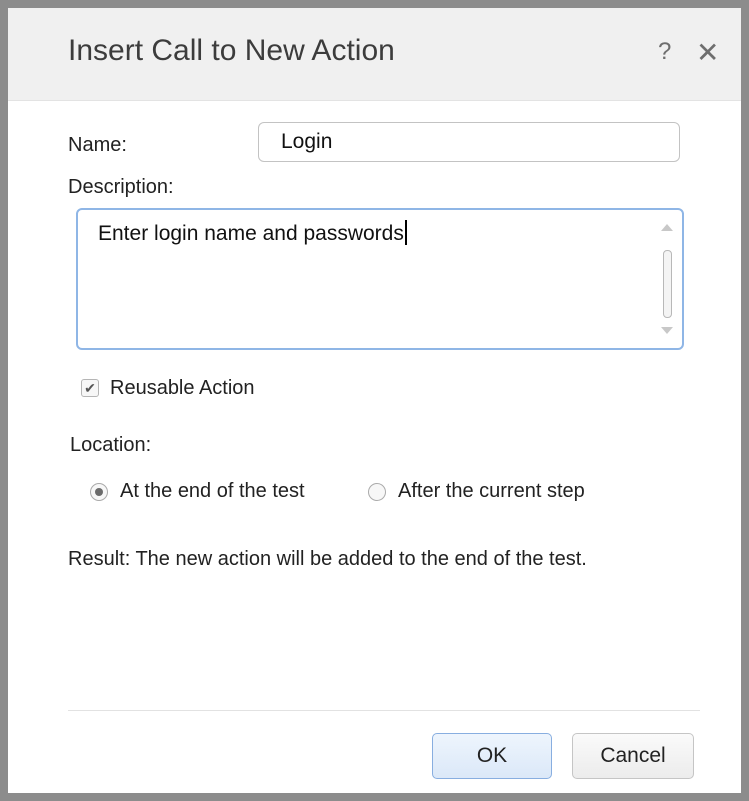 This screenshot has width=749, height=801. Describe the element at coordinates (405, 232) in the screenshot. I see `text-caret` at that location.